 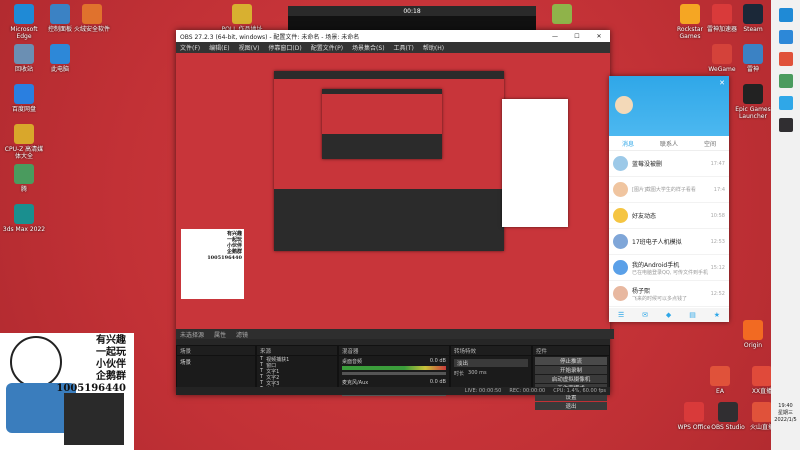 What do you see at coordinates (669, 164) in the screenshot?
I see `chat-list-item: 蓝莓没被删 17:47` at bounding box center [669, 164].